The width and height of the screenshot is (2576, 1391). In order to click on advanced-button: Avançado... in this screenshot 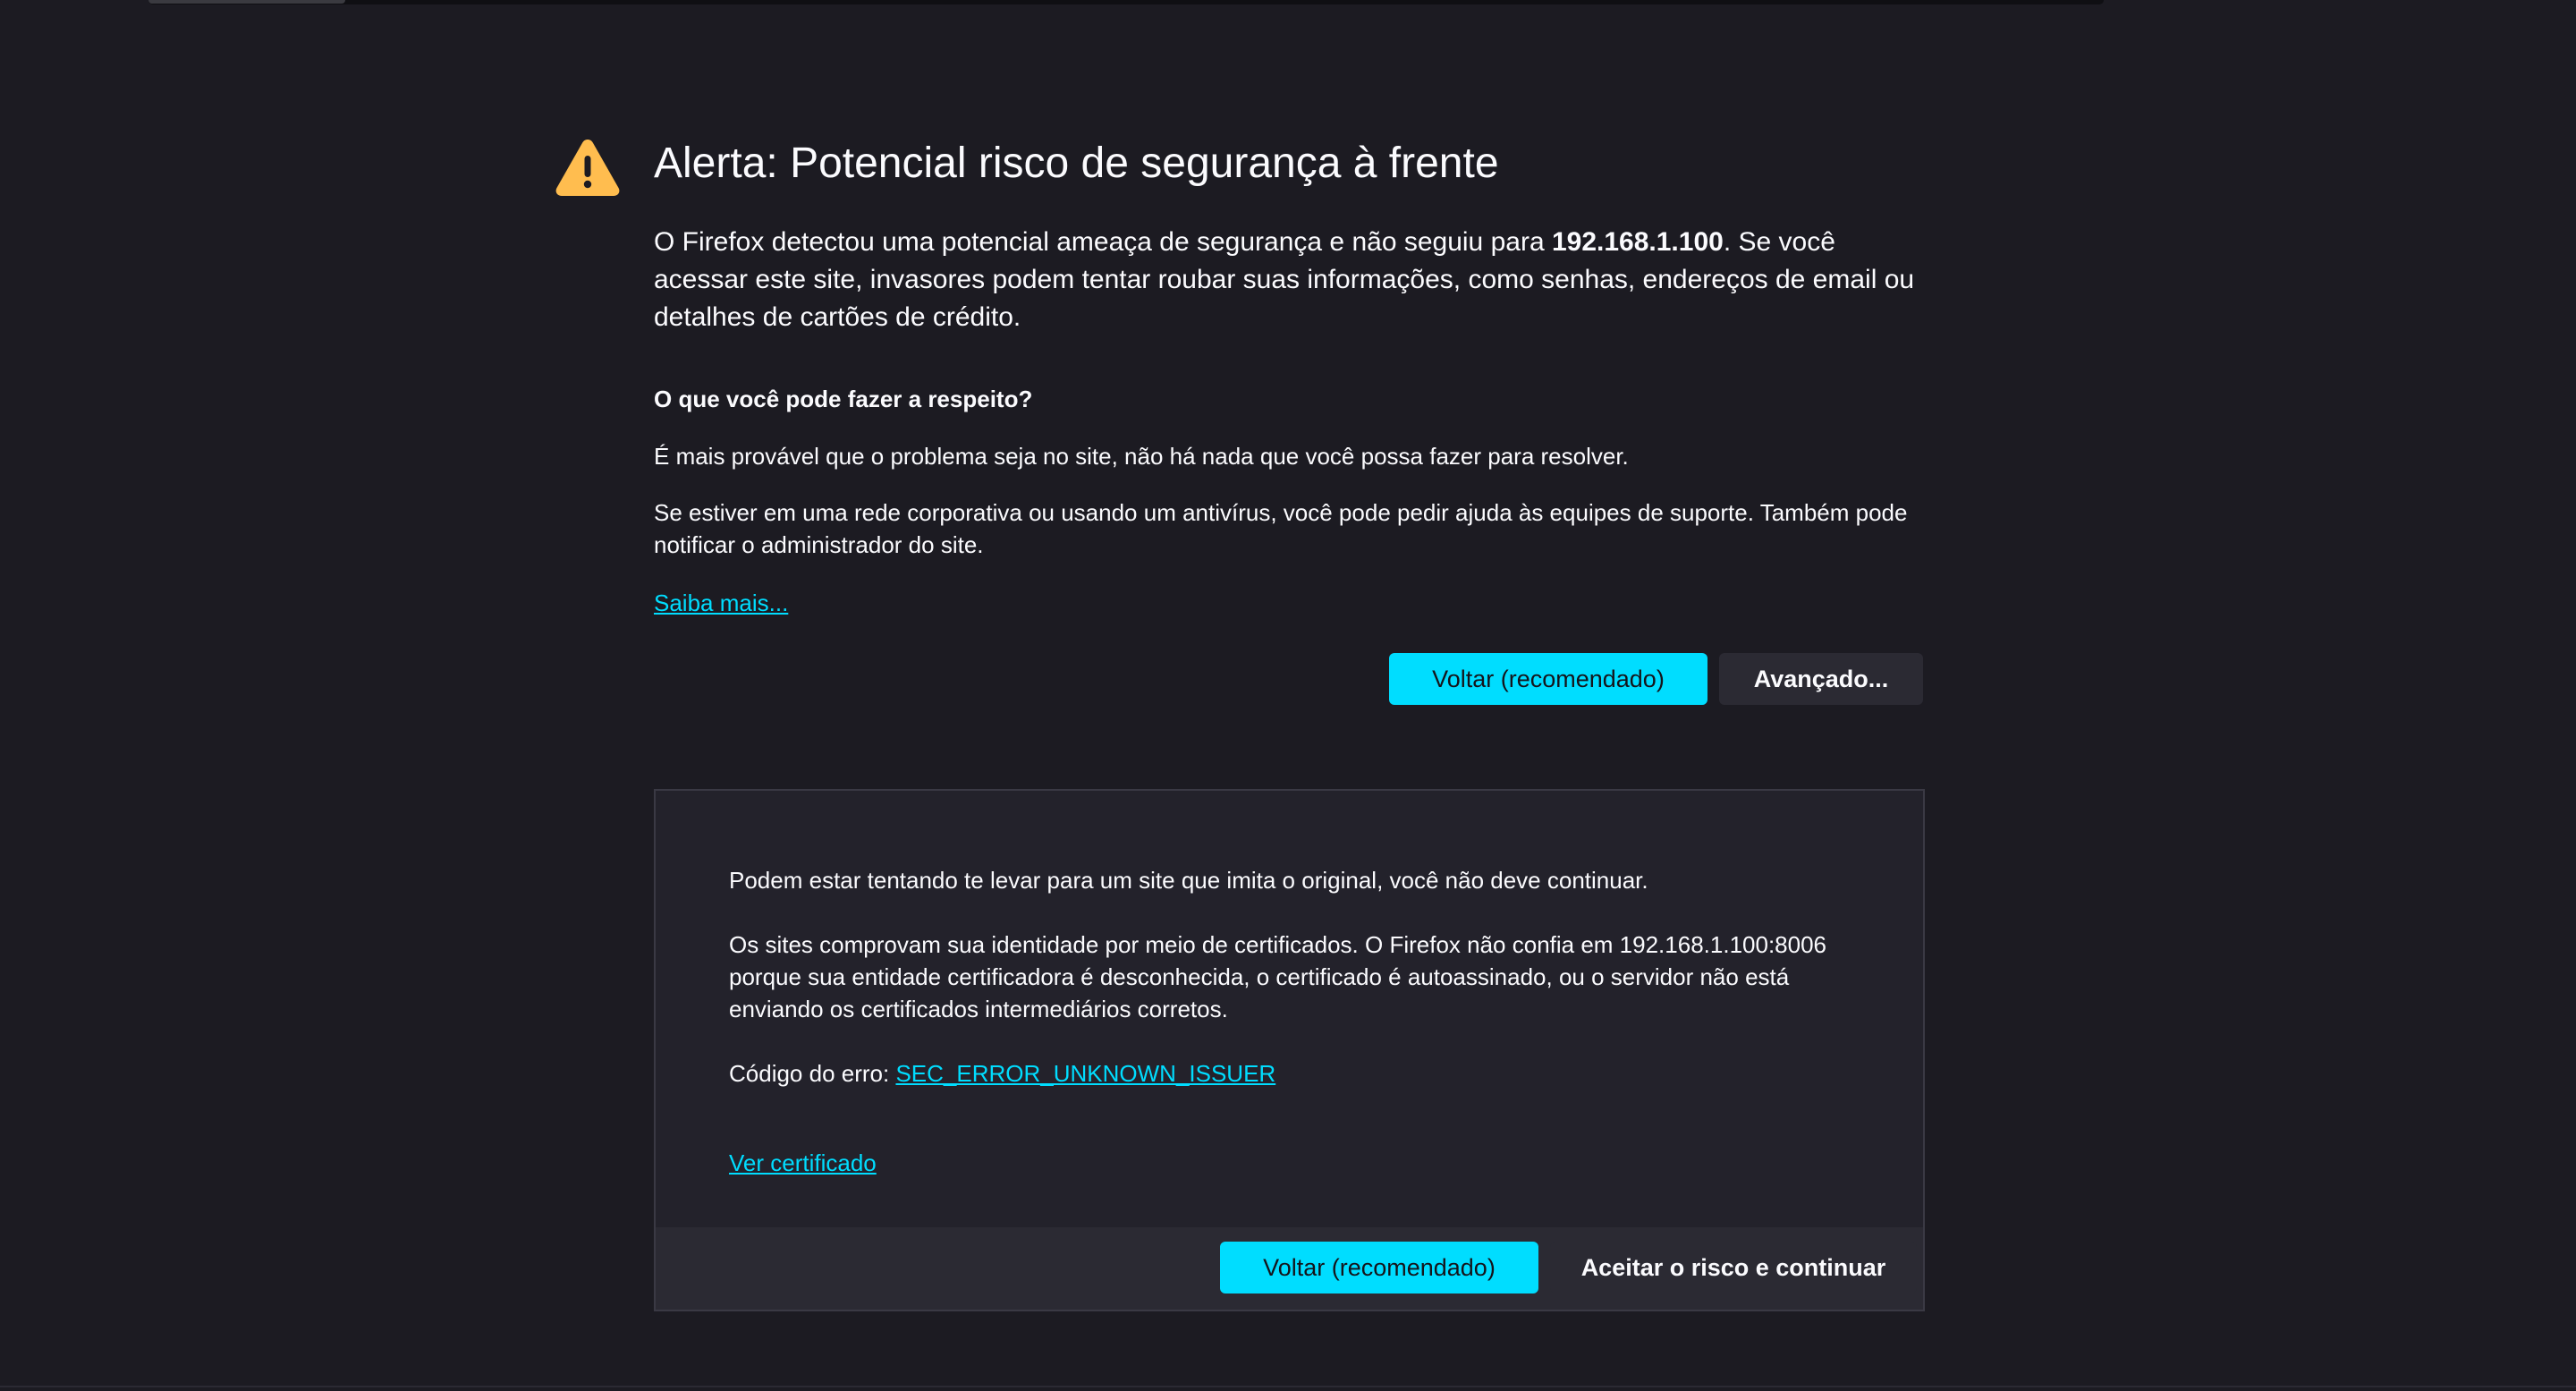, I will do `click(1821, 679)`.